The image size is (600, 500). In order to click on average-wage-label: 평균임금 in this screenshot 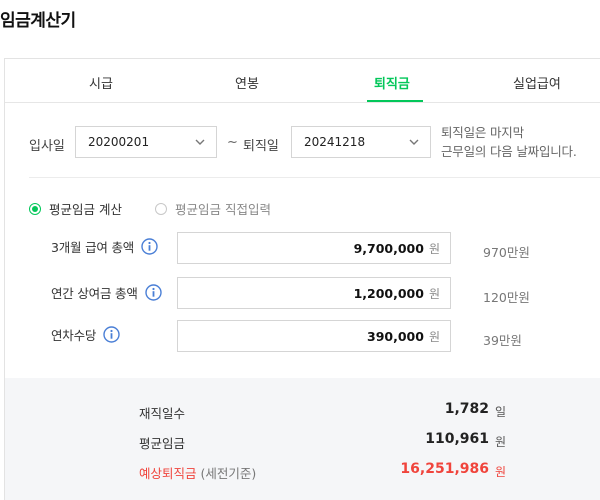, I will do `click(162, 443)`.